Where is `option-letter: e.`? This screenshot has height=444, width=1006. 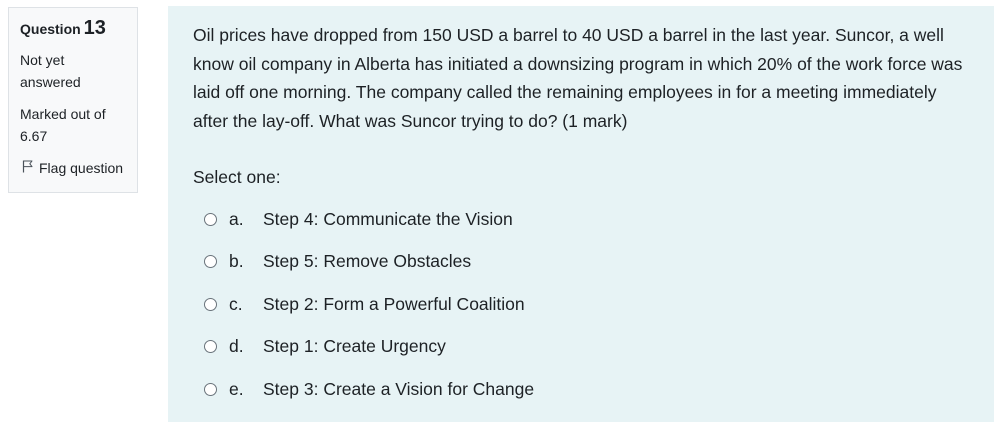 option-letter: e. is located at coordinates (236, 388).